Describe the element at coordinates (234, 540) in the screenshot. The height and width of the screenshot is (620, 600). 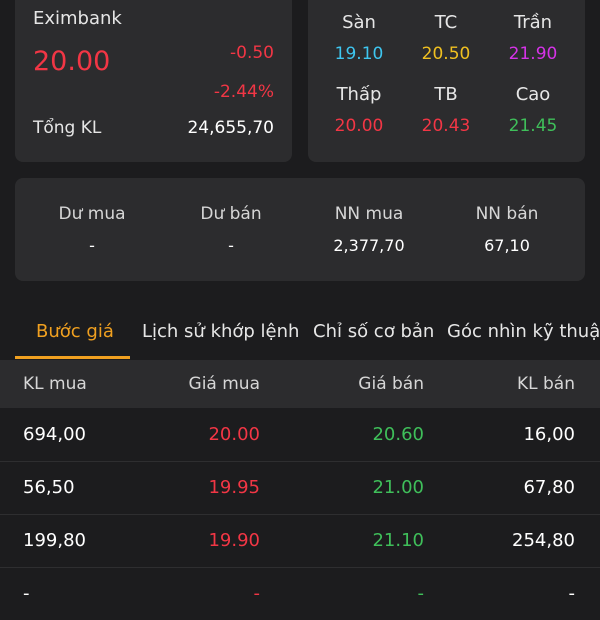
I see `buy-price-cell: 19.90` at that location.